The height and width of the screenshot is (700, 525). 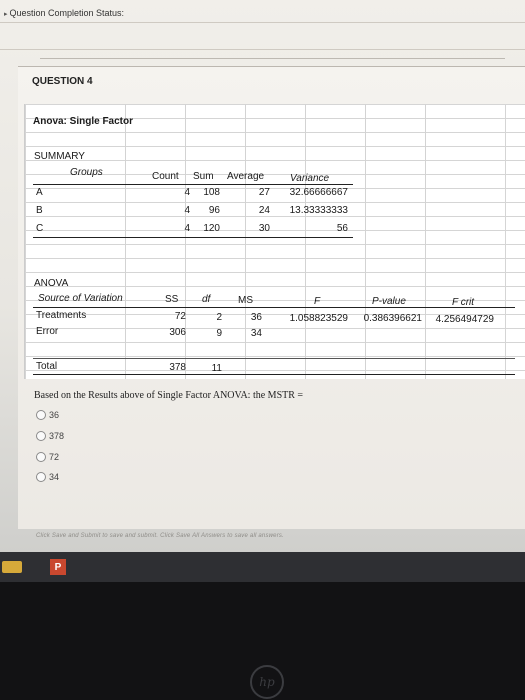 I want to click on anova-source: Error, so click(x=47, y=331).